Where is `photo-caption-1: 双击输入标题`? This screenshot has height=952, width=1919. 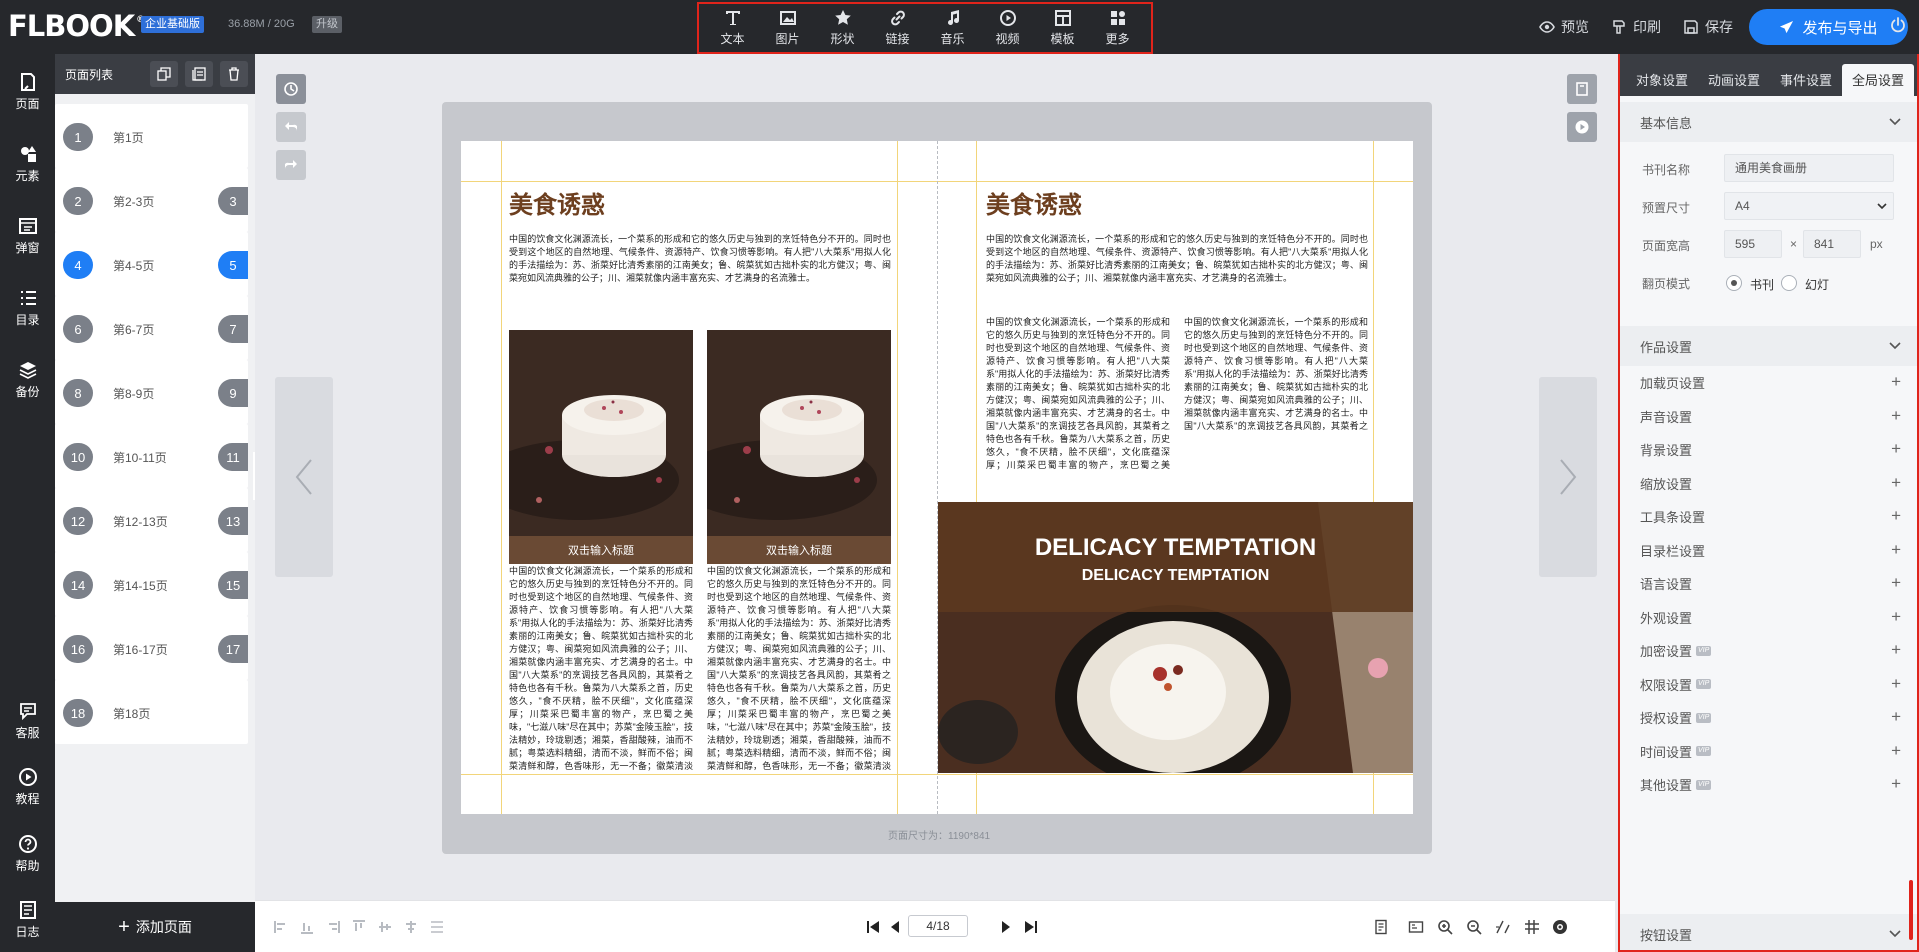 photo-caption-1: 双击输入标题 is located at coordinates (601, 550).